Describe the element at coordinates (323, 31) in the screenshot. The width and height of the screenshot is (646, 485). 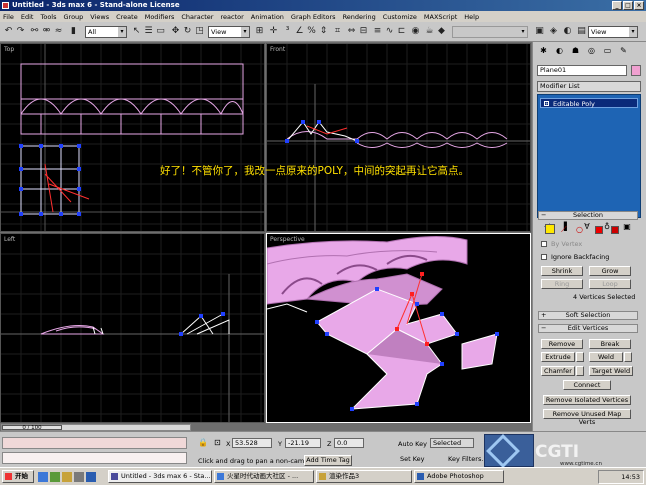
I see `spinner-snap-icon: ⇕` at that location.